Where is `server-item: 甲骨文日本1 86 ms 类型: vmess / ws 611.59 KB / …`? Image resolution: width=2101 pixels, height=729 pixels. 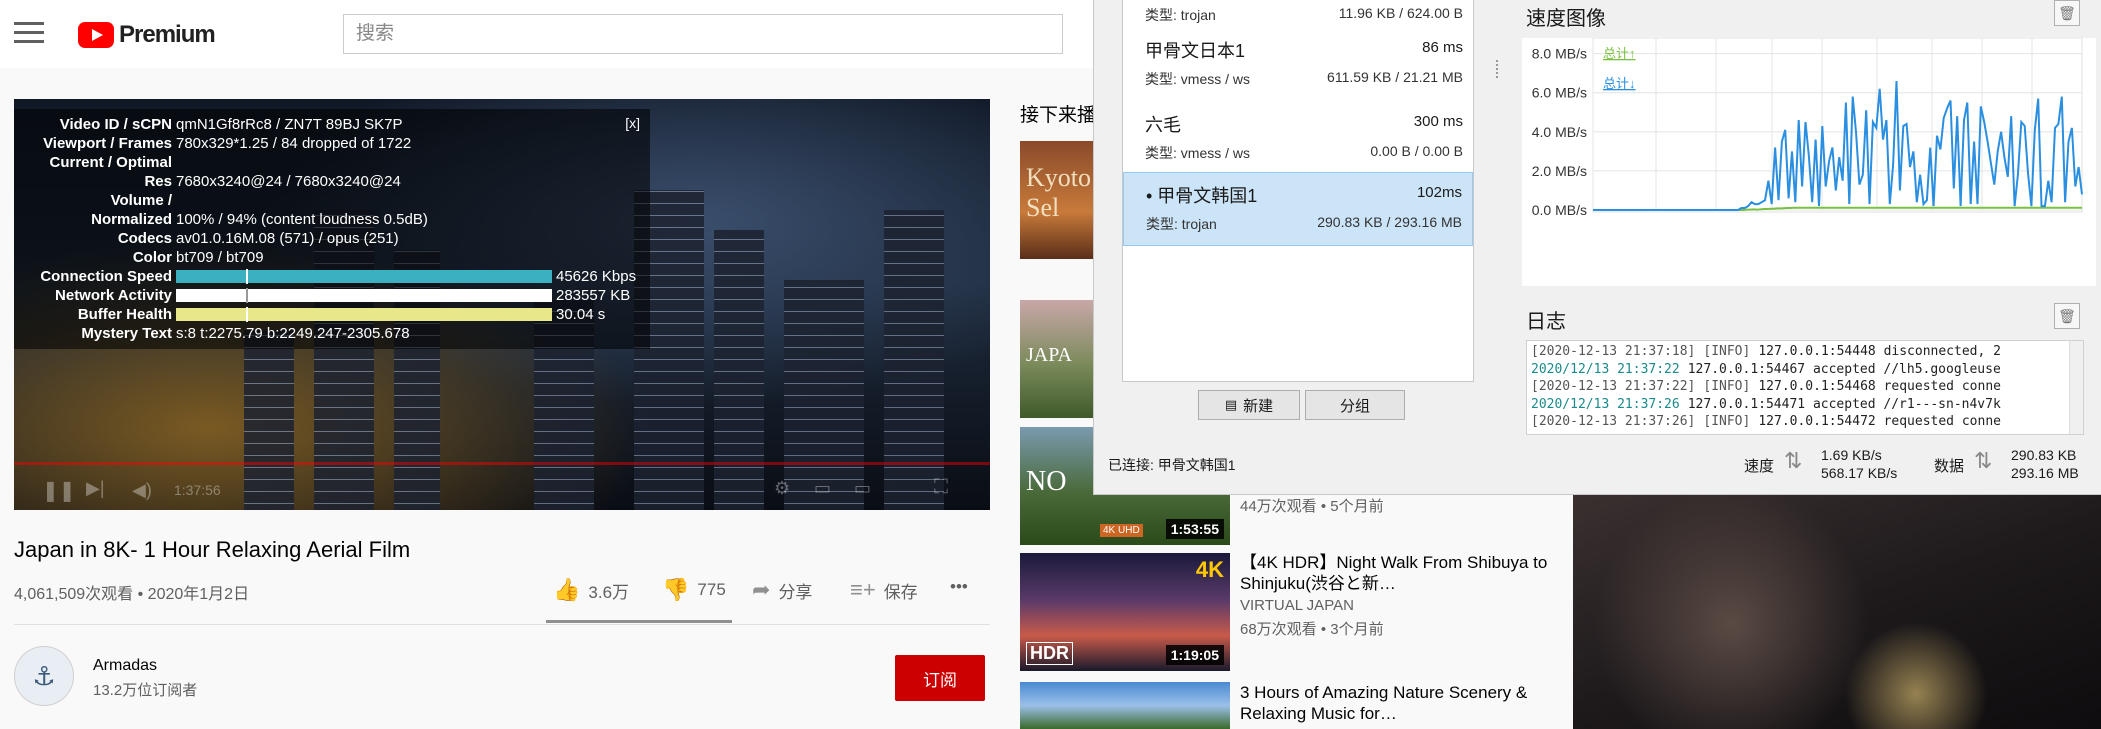
server-item: 甲骨文日本1 86 ms 类型: vmess / ws 611.59 KB / … is located at coordinates (1298, 65).